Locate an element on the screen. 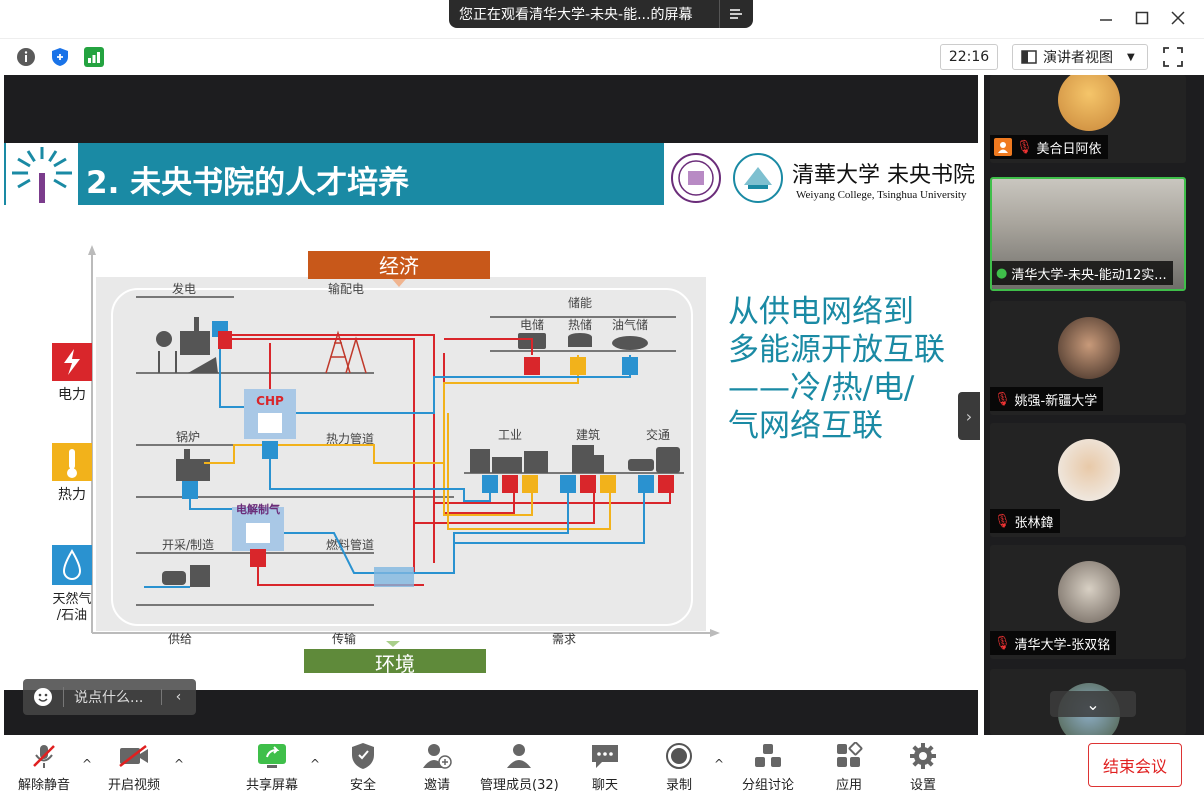  breakout-icon is located at coordinates (768, 756).